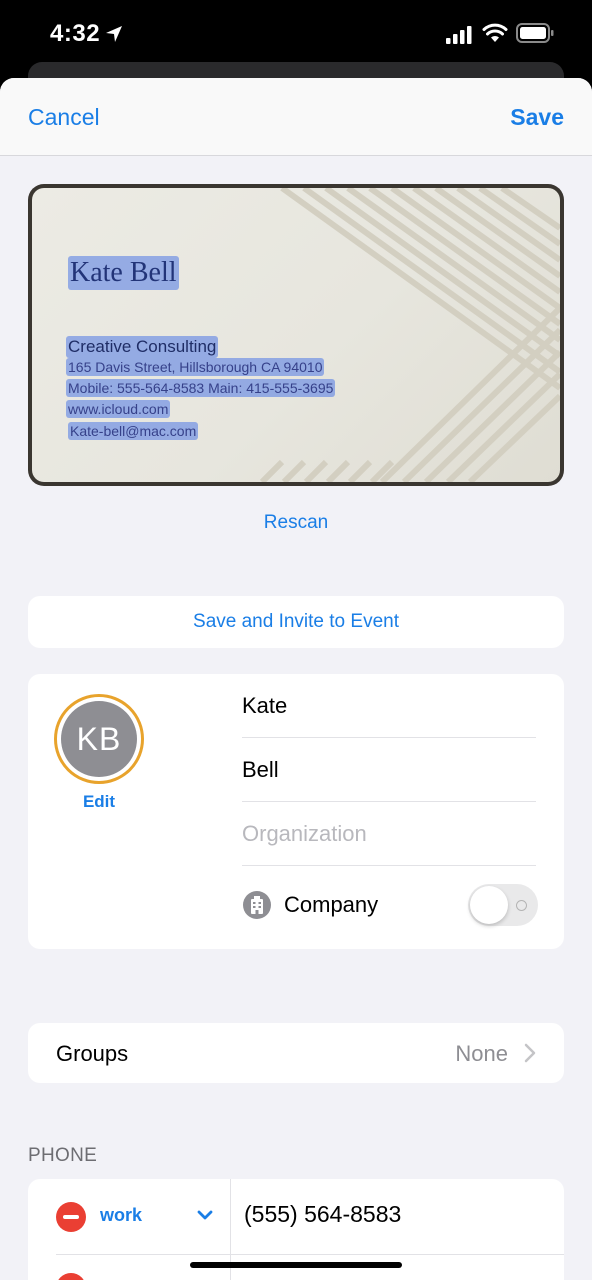 The height and width of the screenshot is (1280, 592). I want to click on delete-phone-button, so click(71, 1217).